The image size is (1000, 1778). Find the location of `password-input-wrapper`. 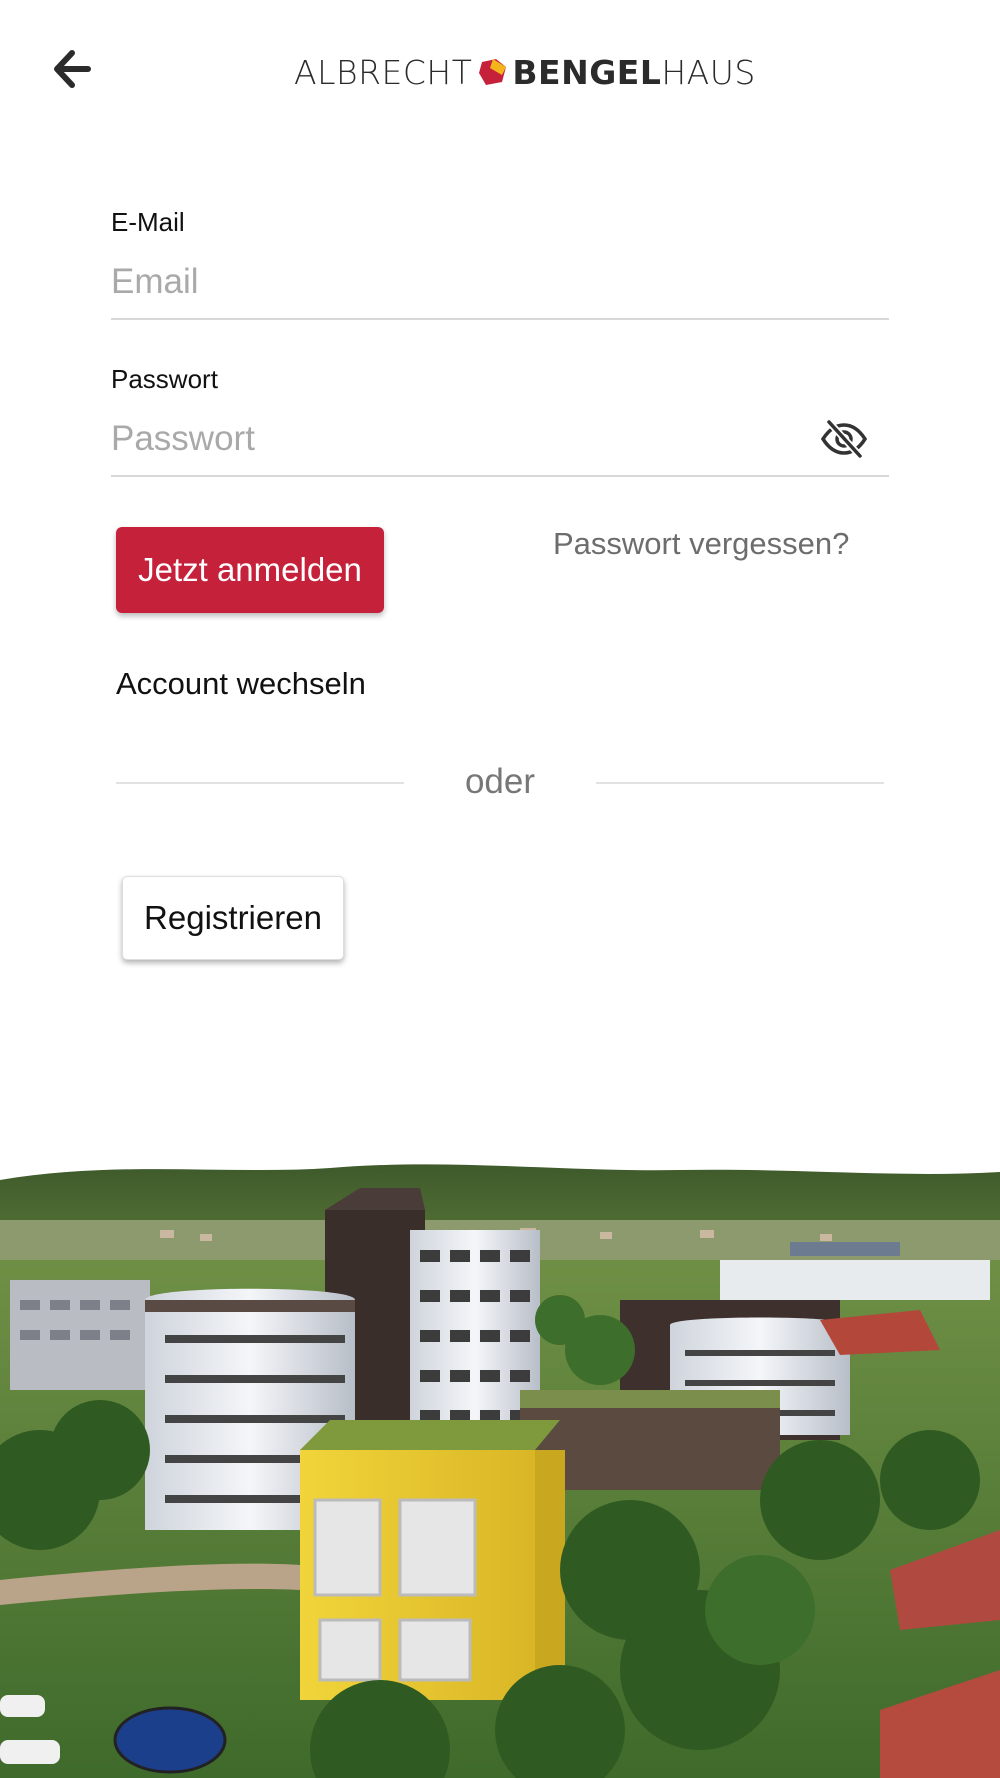

password-input-wrapper is located at coordinates (500, 443).